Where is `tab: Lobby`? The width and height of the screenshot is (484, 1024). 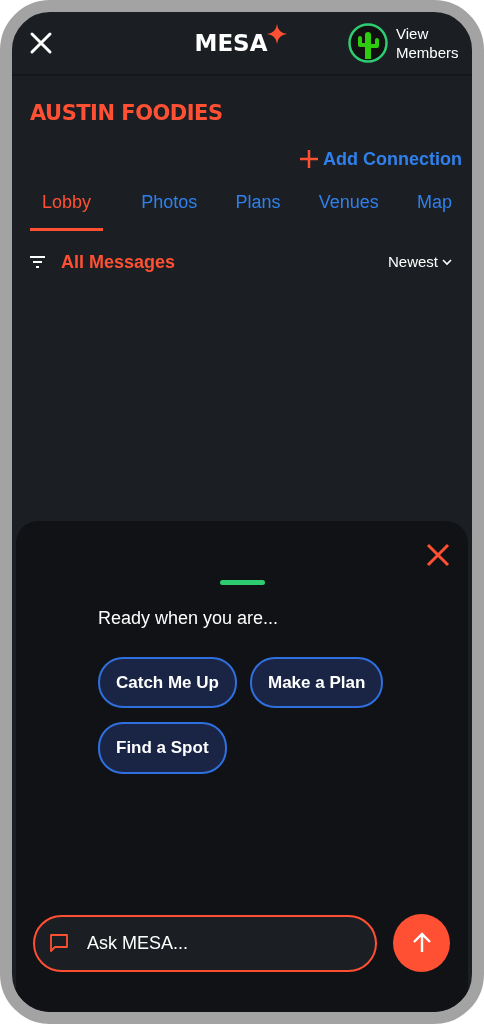 tab: Lobby is located at coordinates (67, 205).